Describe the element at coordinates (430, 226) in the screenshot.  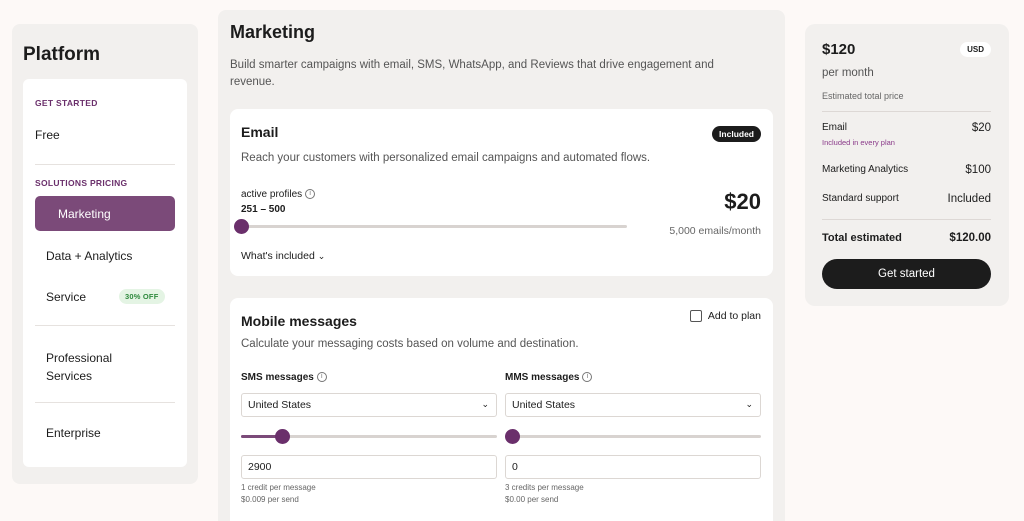
I see `profiles-slider` at that location.